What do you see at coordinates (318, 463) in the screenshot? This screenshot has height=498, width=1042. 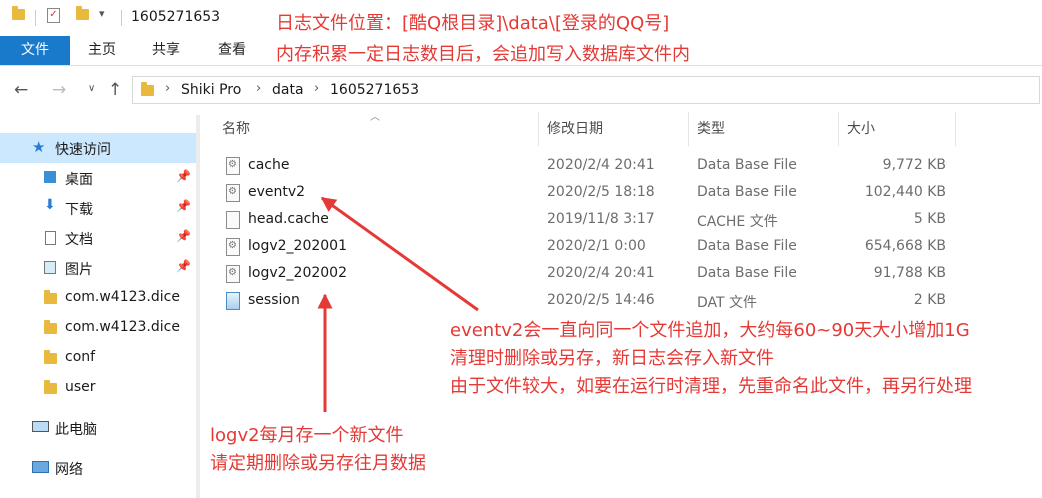 I see `annotation-logv2-line2: 请定期删除或另存往月数据` at bounding box center [318, 463].